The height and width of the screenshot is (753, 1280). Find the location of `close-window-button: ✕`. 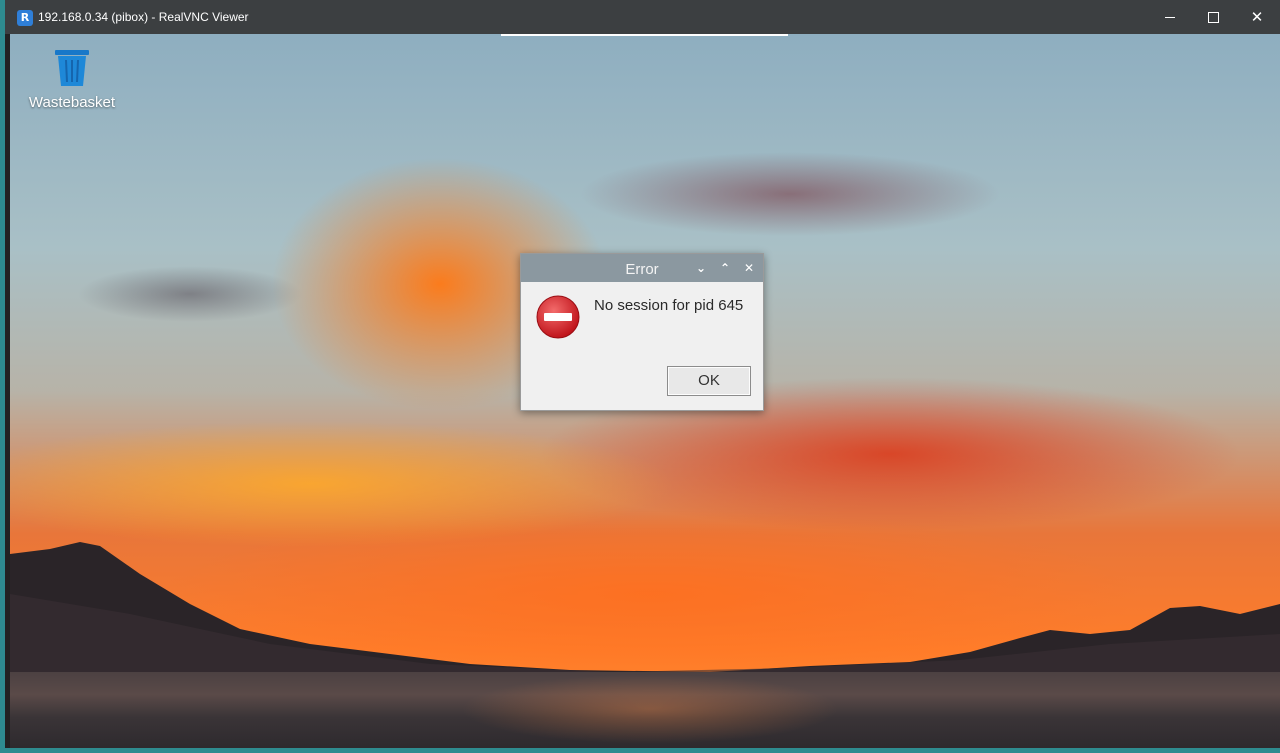

close-window-button: ✕ is located at coordinates (1257, 17).